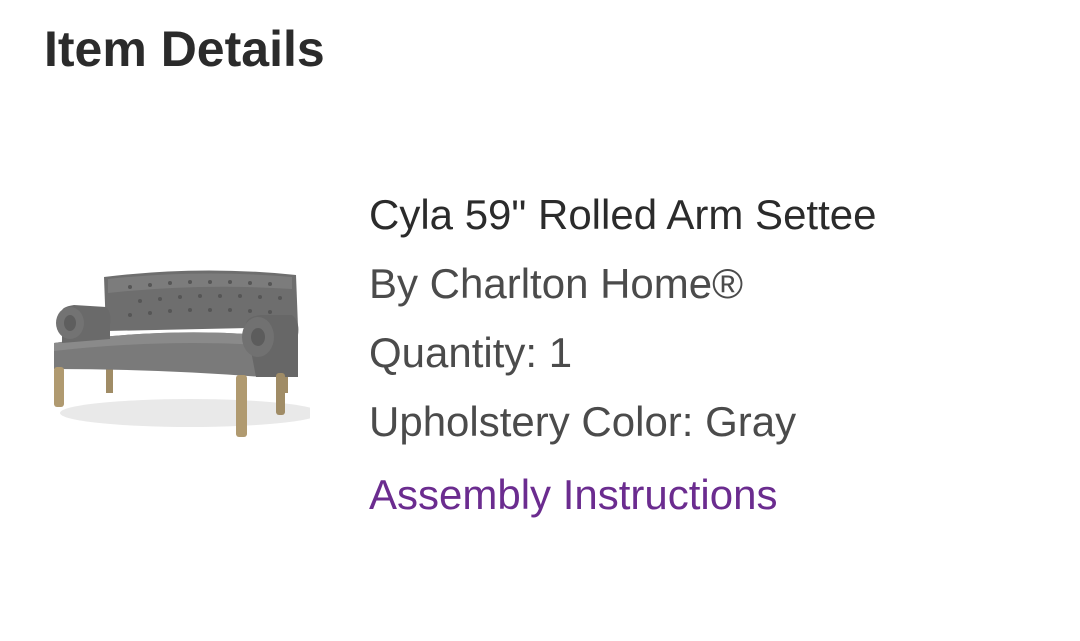 Image resolution: width=1080 pixels, height=641 pixels. Describe the element at coordinates (184, 49) in the screenshot. I see `page-title: Item Details` at that location.